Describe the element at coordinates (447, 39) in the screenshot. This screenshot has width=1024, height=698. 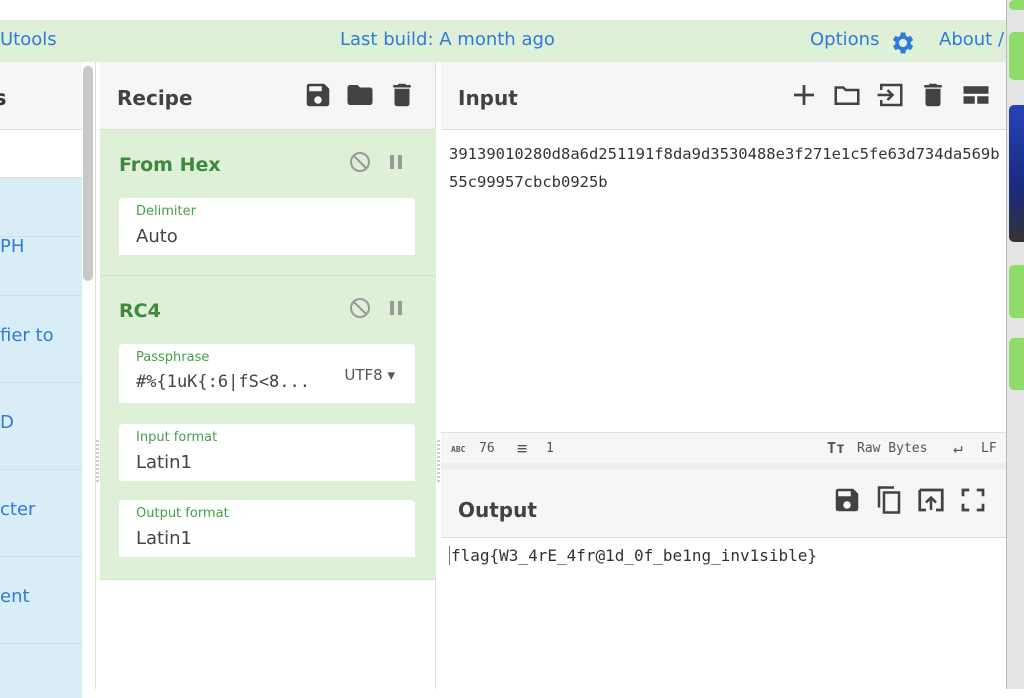
I see `last-build-link: Last build: A month ago` at that location.